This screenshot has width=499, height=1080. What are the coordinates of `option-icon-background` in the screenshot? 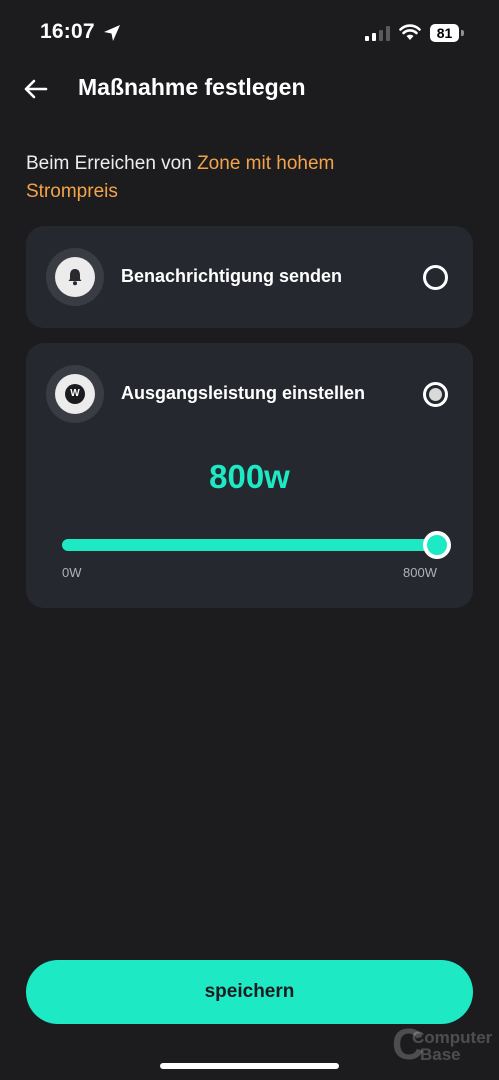 It's located at (75, 277).